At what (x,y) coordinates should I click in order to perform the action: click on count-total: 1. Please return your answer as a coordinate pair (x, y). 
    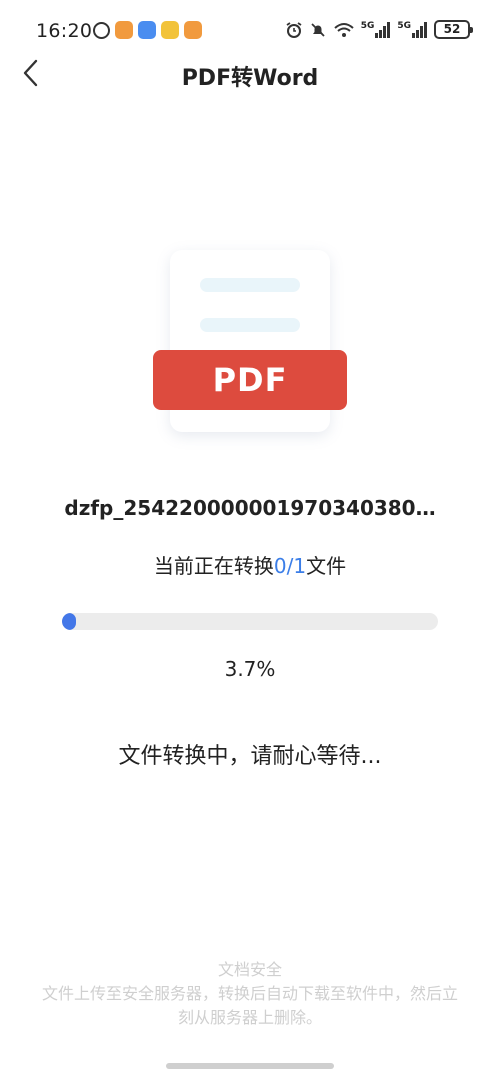
    Looking at the image, I should click on (300, 566).